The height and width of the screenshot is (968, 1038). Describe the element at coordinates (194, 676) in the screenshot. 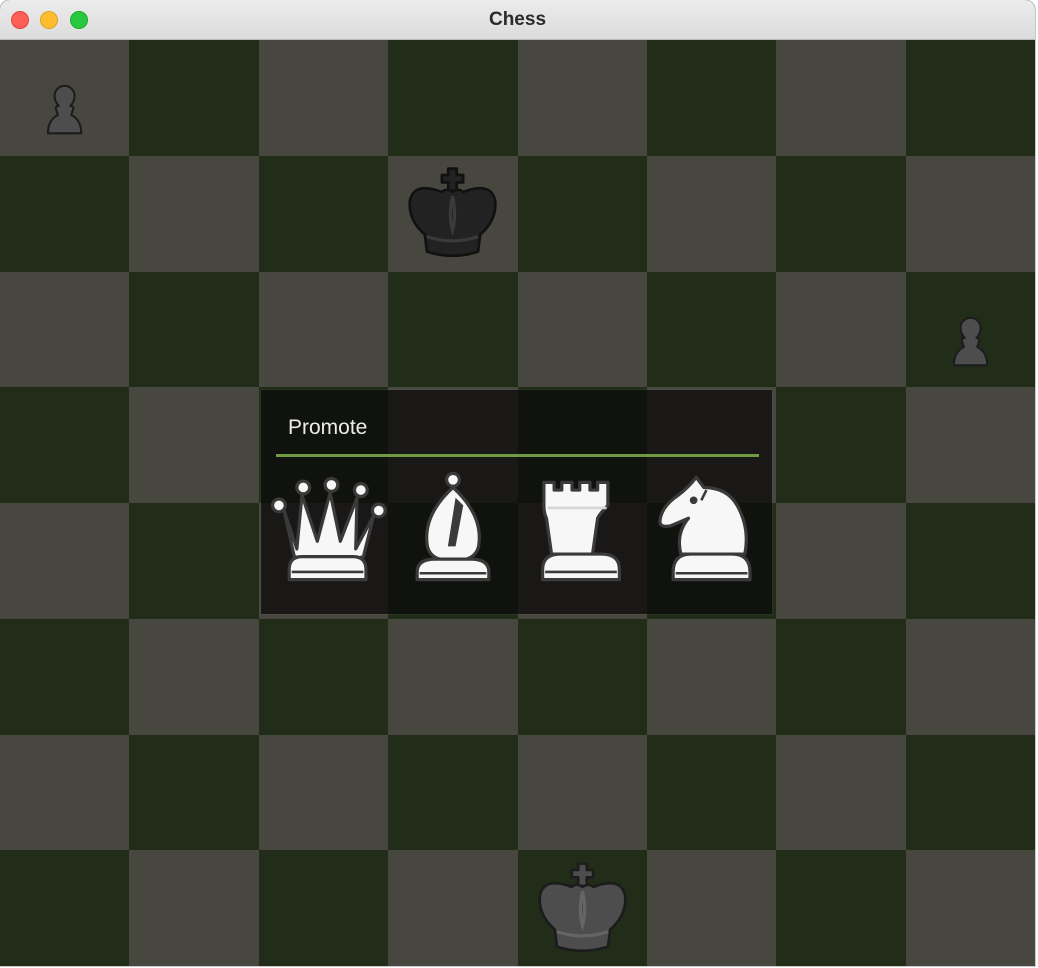

I see `square-b3` at that location.